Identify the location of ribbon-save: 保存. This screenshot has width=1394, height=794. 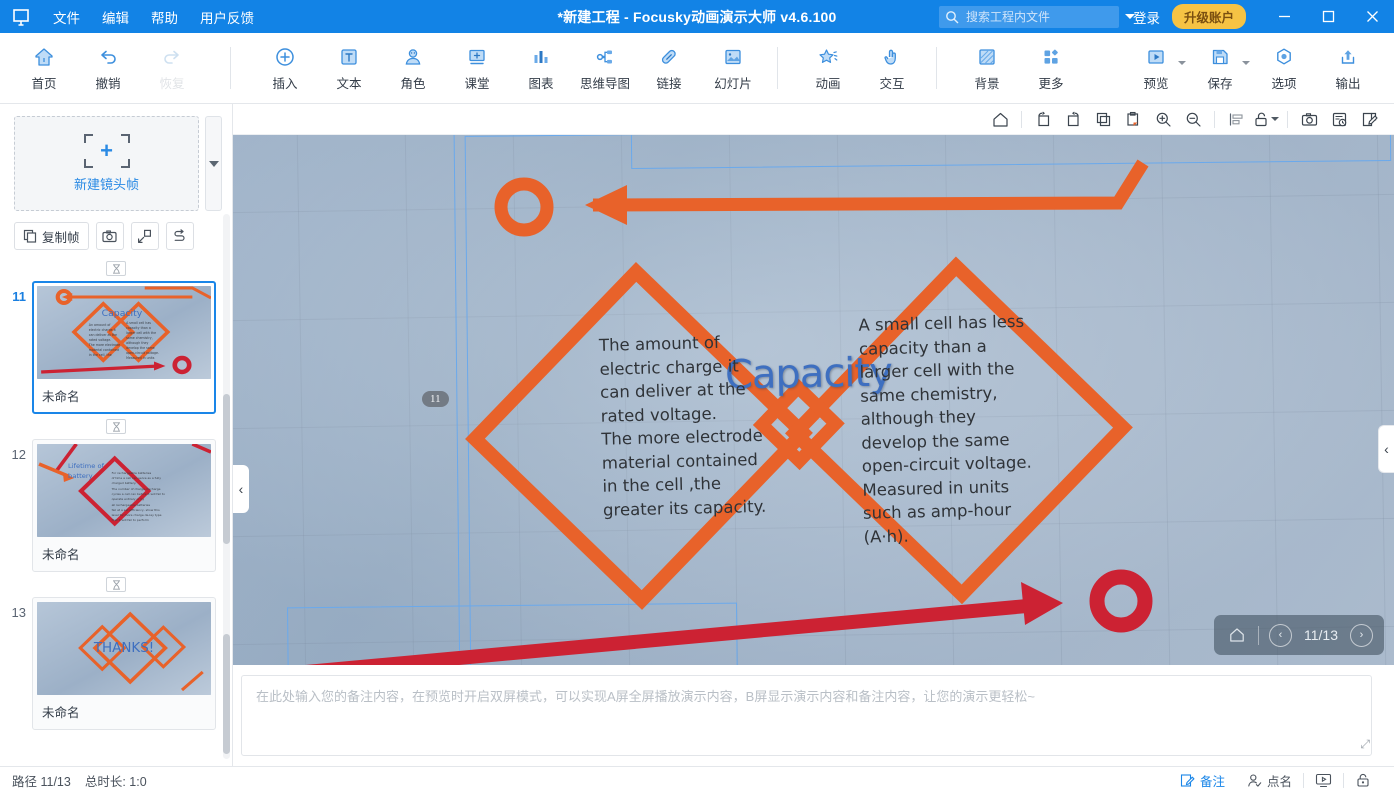
(1220, 68).